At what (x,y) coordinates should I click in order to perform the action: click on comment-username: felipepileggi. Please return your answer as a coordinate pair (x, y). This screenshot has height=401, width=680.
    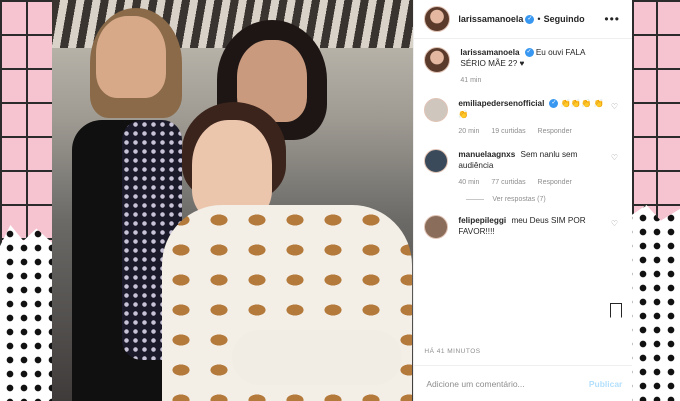
    Looking at the image, I should click on (482, 220).